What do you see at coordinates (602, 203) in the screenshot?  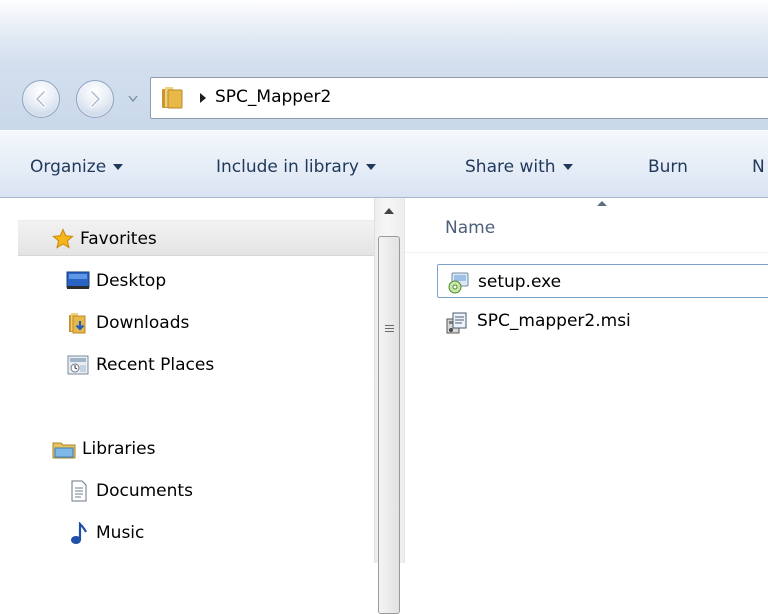 I see `sort-ascending-icon` at bounding box center [602, 203].